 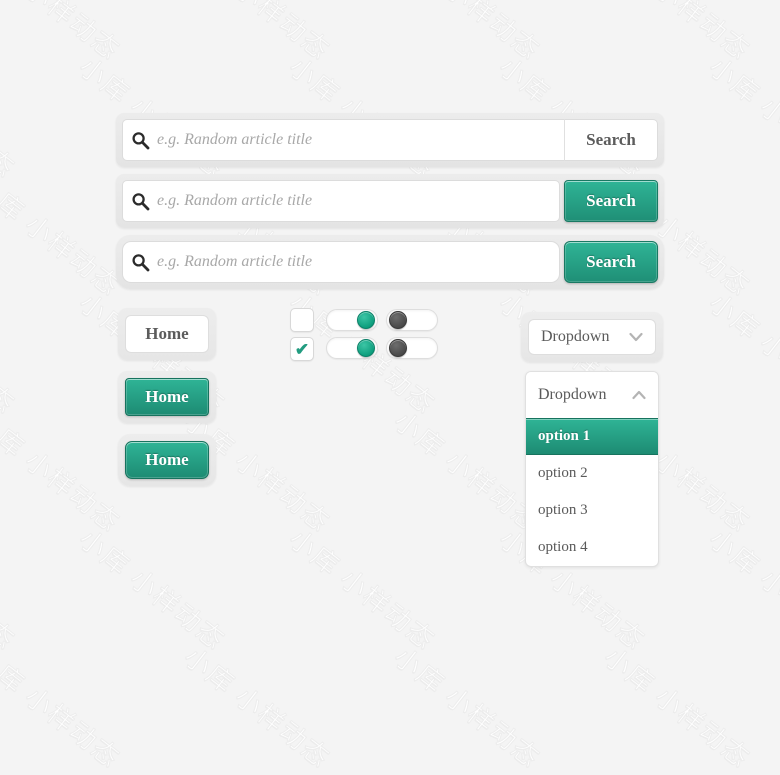 I want to click on search-bar-teal-square: e.g. Random article title Search, so click(x=390, y=201).